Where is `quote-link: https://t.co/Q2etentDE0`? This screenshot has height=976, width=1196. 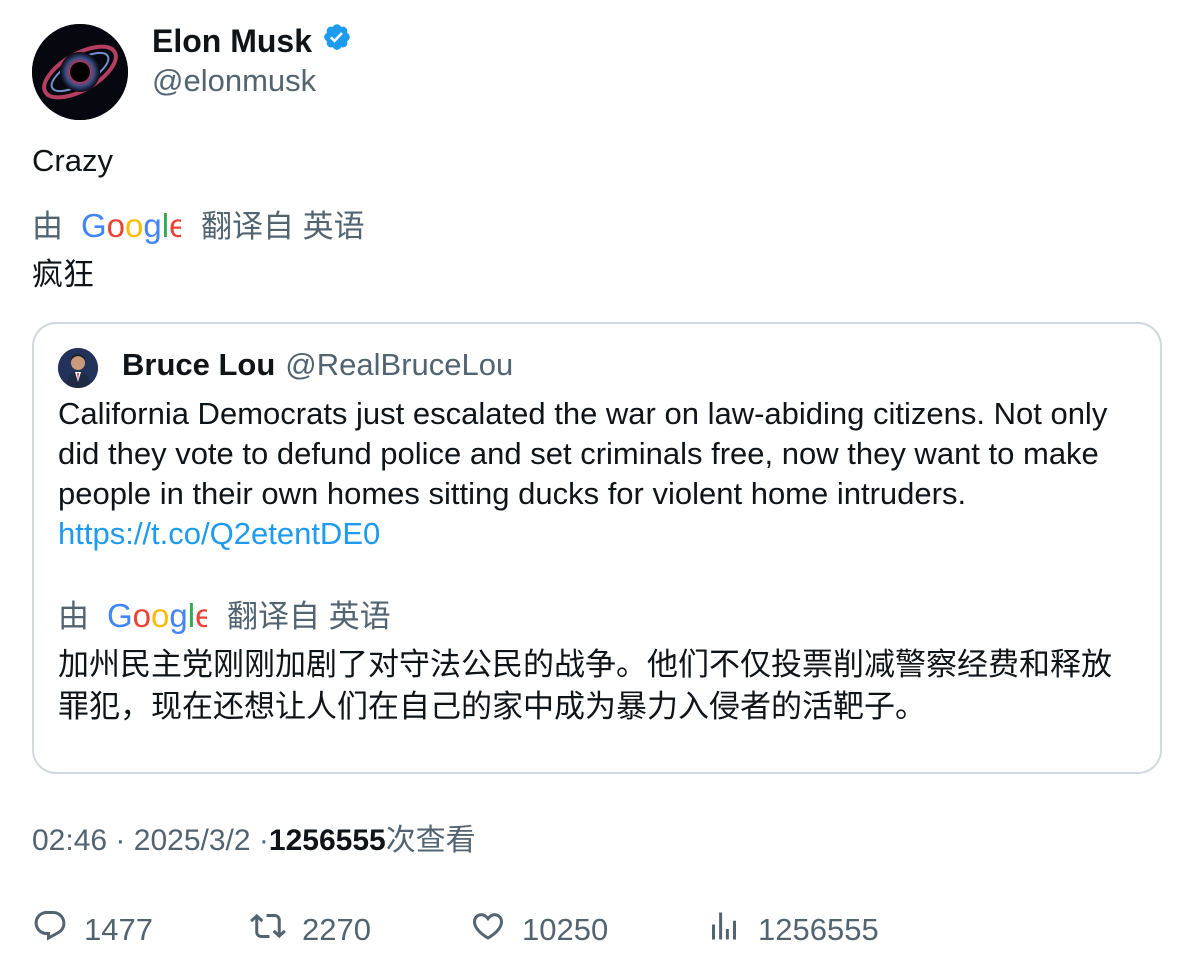
quote-link: https://t.co/Q2etentDE0 is located at coordinates (219, 533).